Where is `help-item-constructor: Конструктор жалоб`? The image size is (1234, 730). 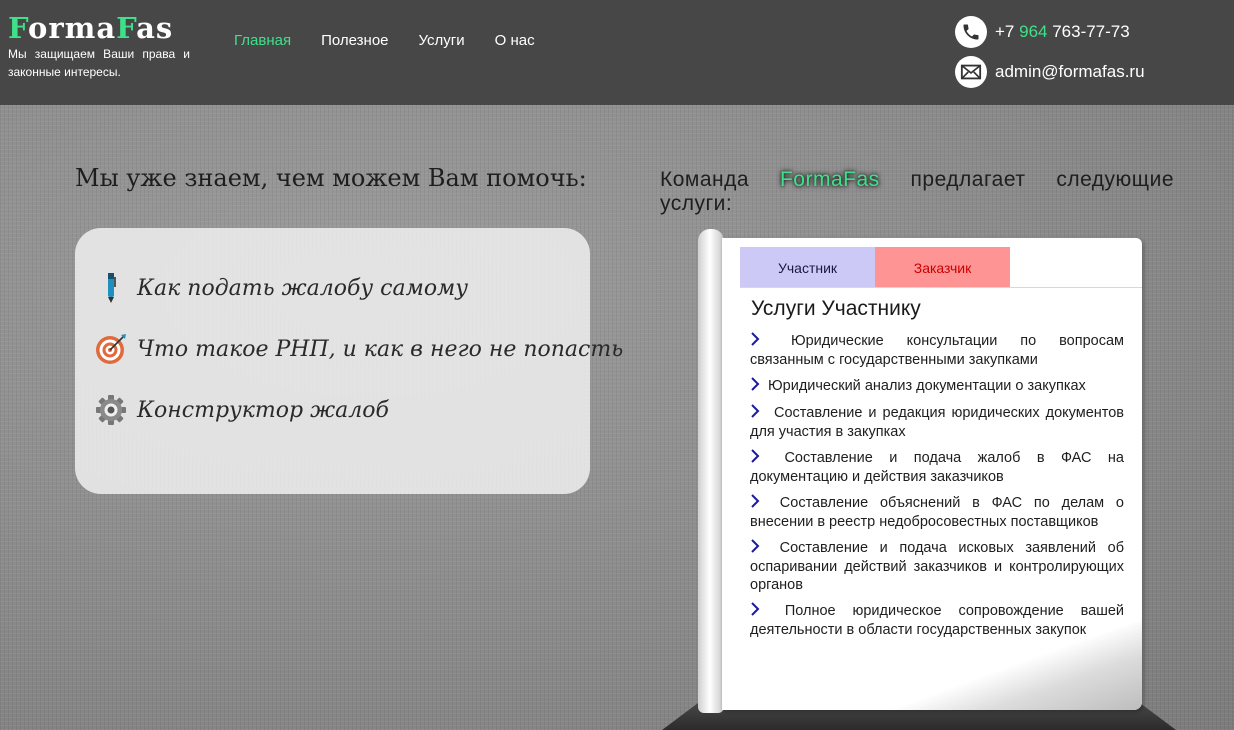 help-item-constructor: Конструктор жалоб is located at coordinates (242, 410).